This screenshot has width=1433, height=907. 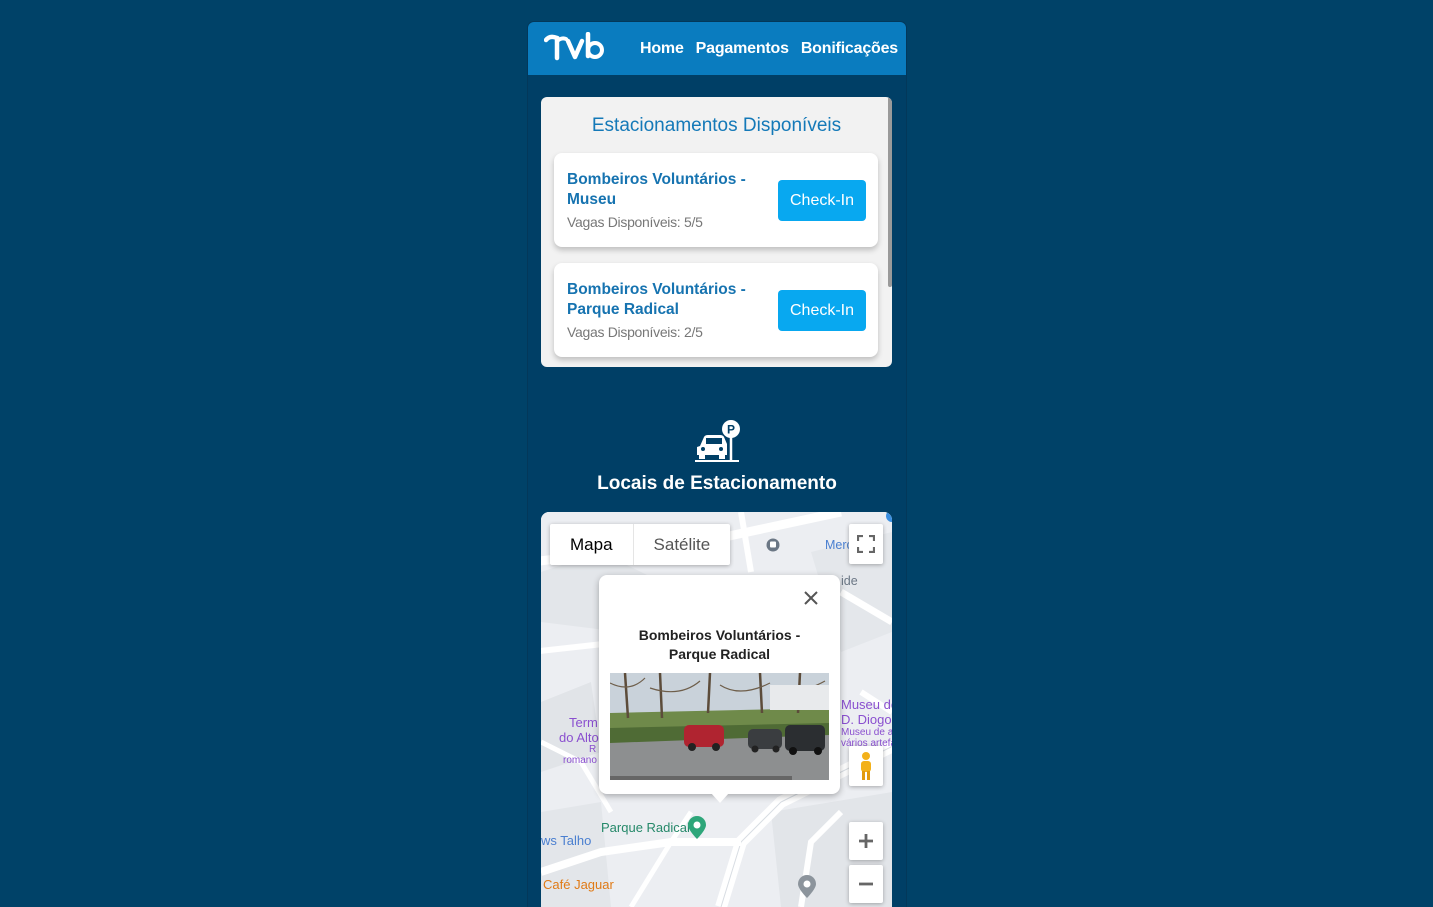 I want to click on zoom-out-button, so click(x=866, y=884).